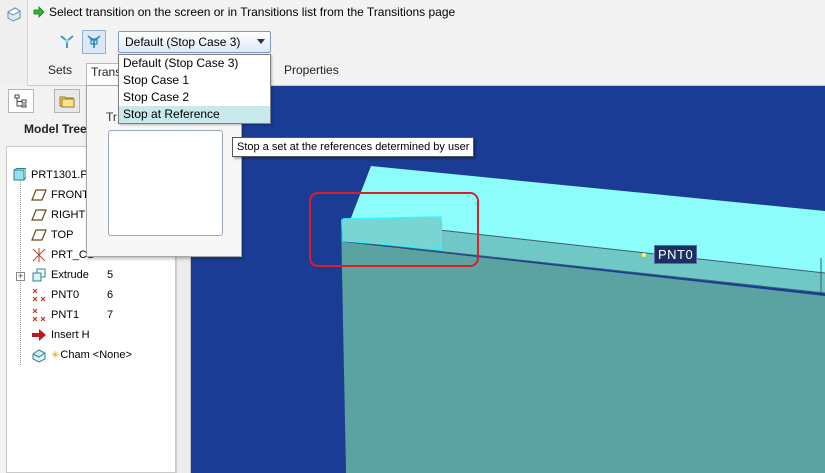 The image size is (825, 473). Describe the element at coordinates (55, 355) in the screenshot. I see `new-feature-star-icon: ✳` at that location.